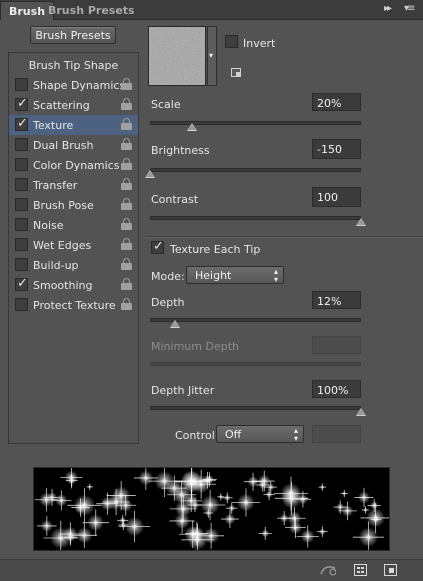  Describe the element at coordinates (192, 127) in the screenshot. I see `scale-slider-thumb` at that location.